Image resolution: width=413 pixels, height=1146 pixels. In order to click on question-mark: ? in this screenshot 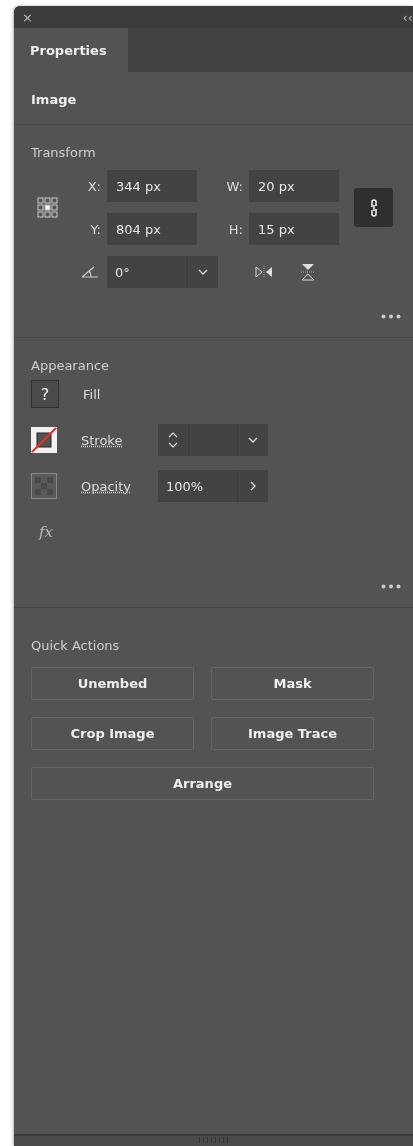, I will do `click(45, 394)`.